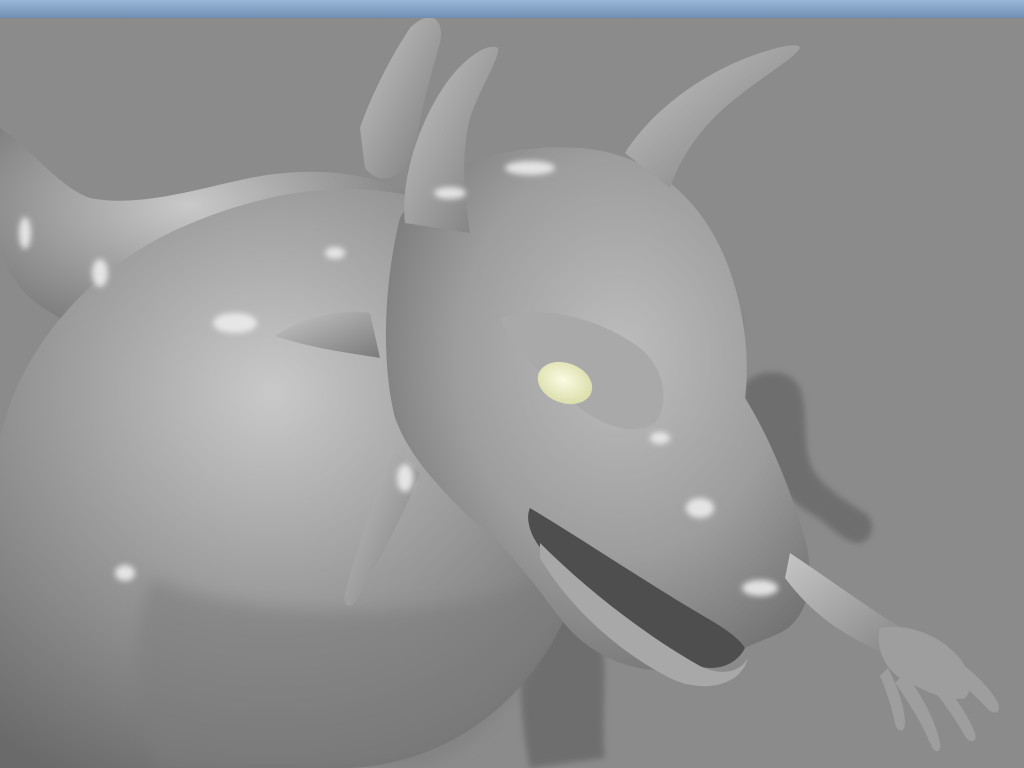 The height and width of the screenshot is (768, 1024). Describe the element at coordinates (512, 9) in the screenshot. I see `window-top-strip` at that location.